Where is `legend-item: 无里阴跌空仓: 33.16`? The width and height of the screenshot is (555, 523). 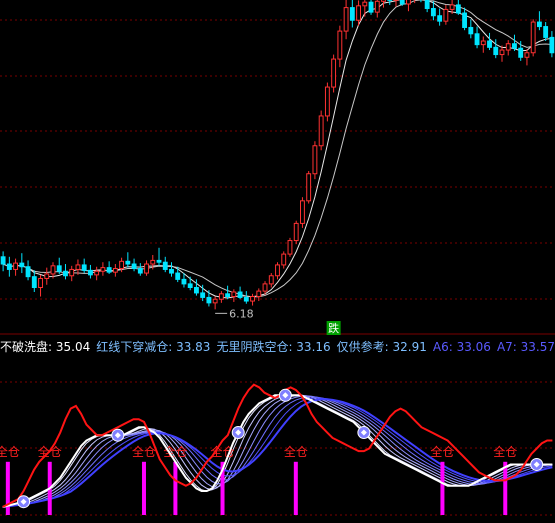 legend-item: 无里阴跌空仓: 33.16 is located at coordinates (273, 346).